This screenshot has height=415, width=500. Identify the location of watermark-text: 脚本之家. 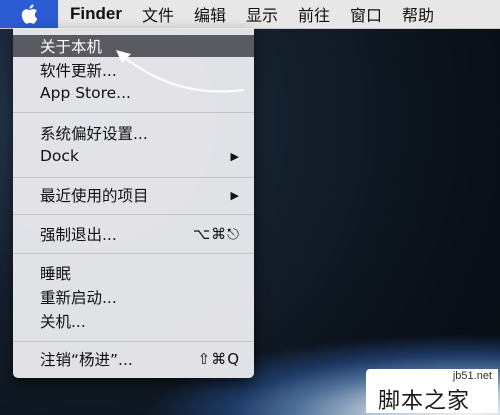
(424, 401).